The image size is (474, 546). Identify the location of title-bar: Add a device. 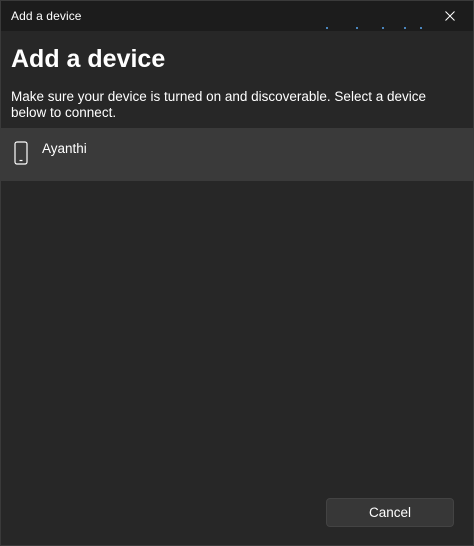
(237, 16).